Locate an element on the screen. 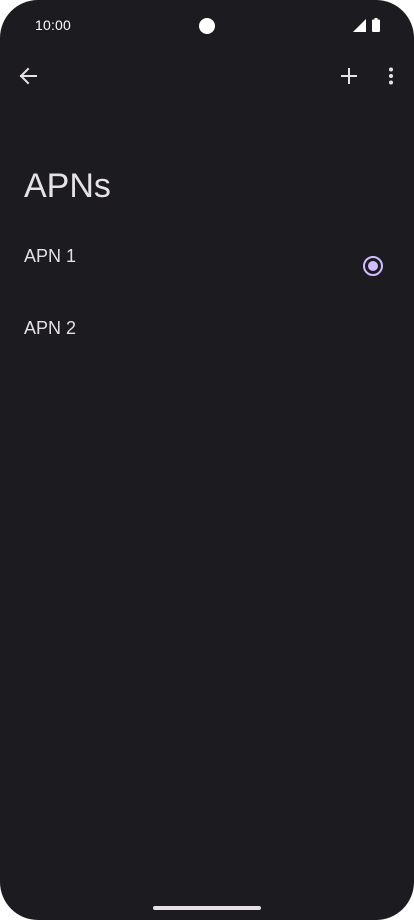 The width and height of the screenshot is (414, 920). camera-cutout is located at coordinates (207, 26).